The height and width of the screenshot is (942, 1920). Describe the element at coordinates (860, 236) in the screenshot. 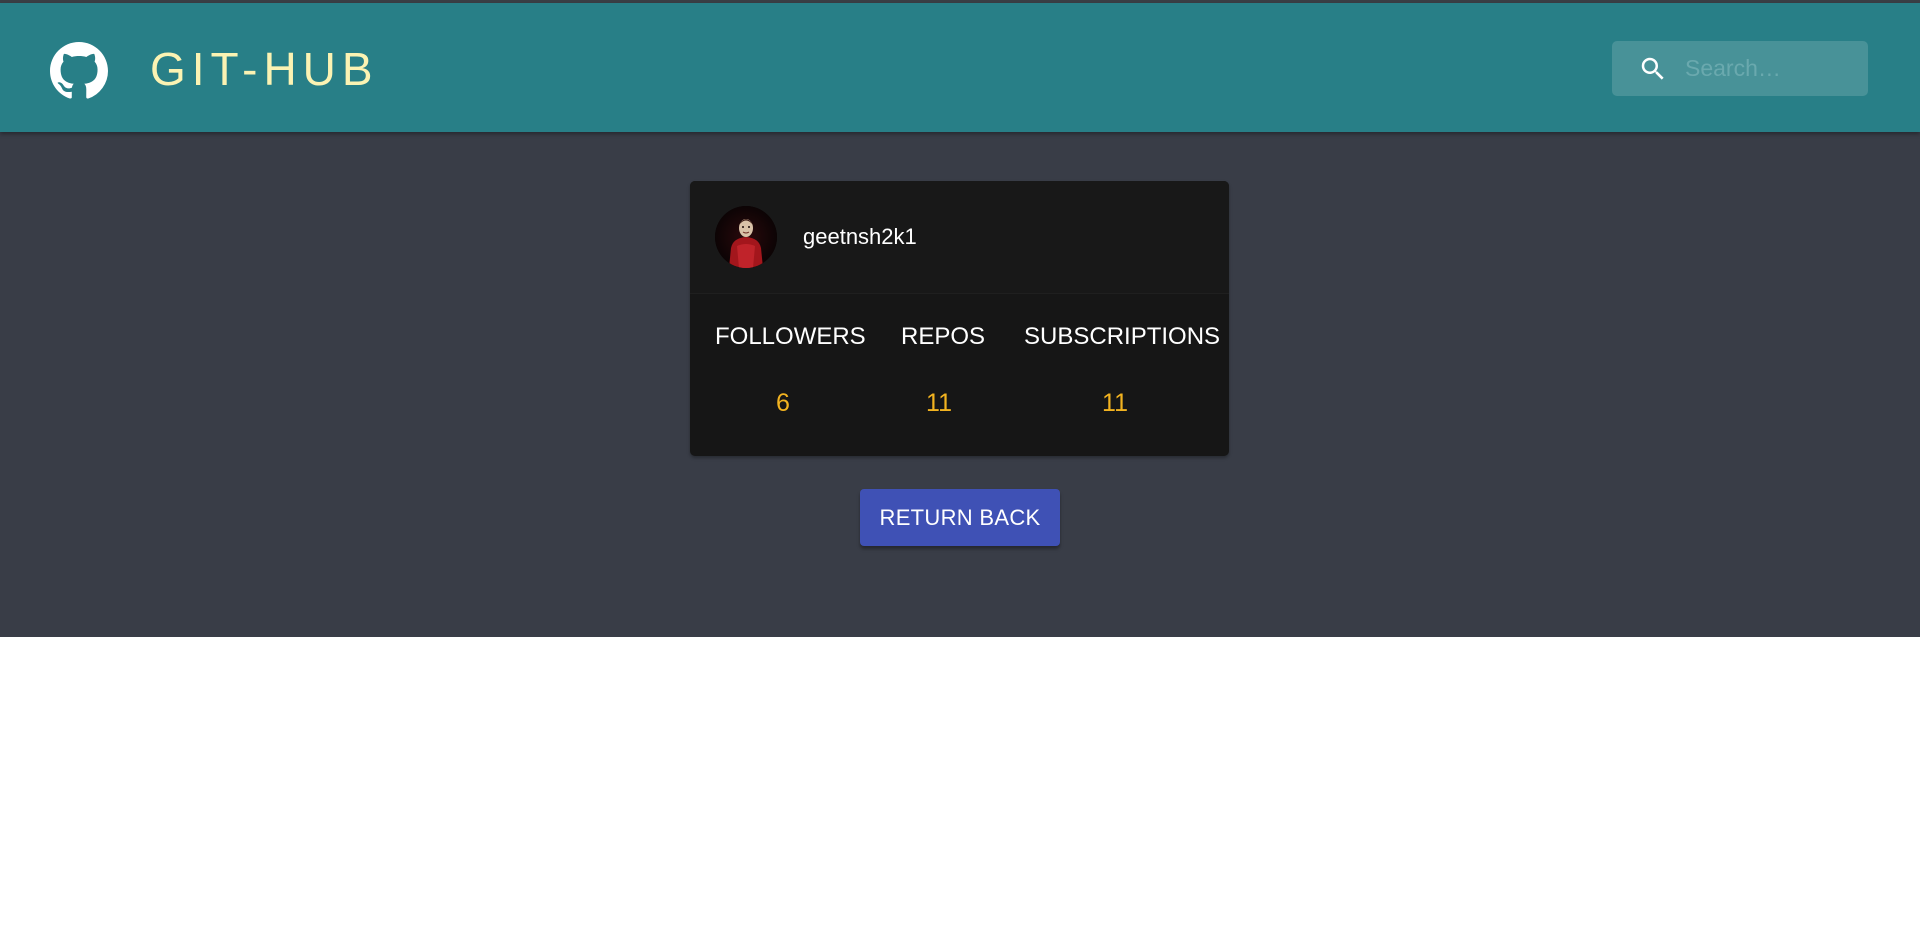

I see `profile-username: geetnsh2k1` at that location.